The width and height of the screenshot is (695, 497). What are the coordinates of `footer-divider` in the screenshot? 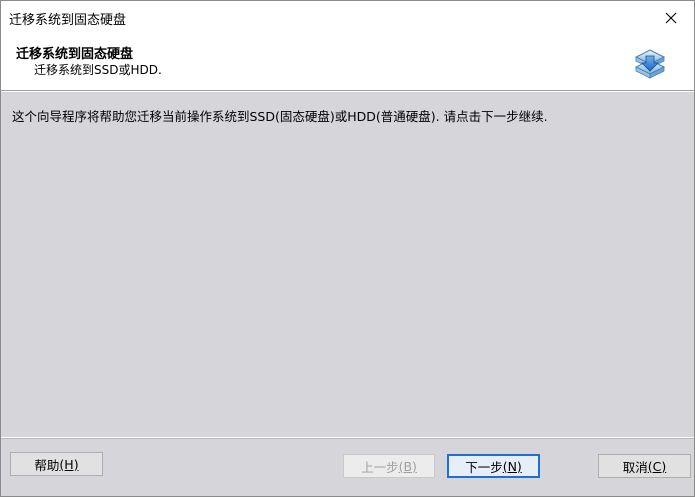 It's located at (347, 438).